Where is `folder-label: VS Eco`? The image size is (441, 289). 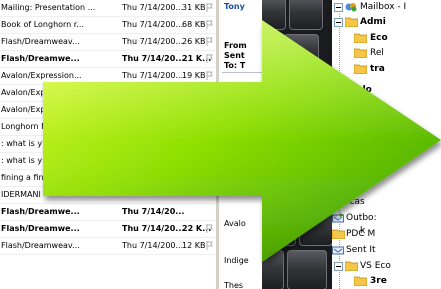 folder-label: VS Eco is located at coordinates (375, 266).